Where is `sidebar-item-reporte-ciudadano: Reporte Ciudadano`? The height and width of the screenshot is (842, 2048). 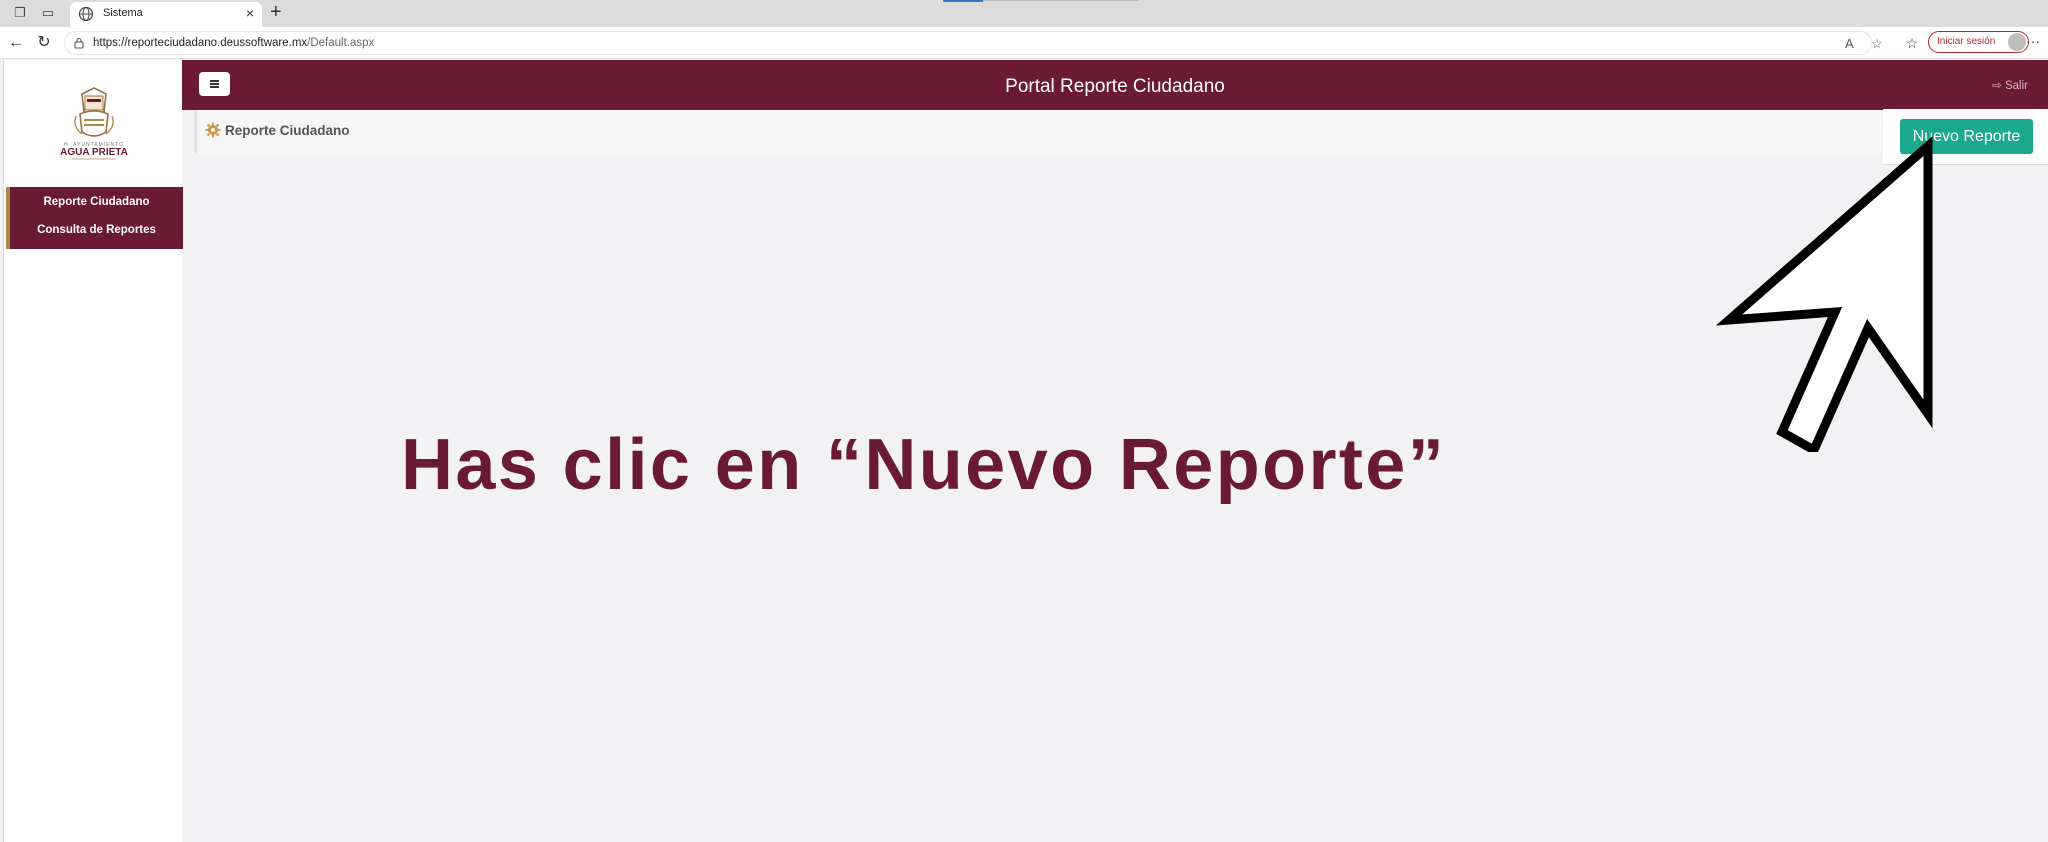
sidebar-item-reporte-ciudadano: Reporte Ciudadano is located at coordinates (96, 202).